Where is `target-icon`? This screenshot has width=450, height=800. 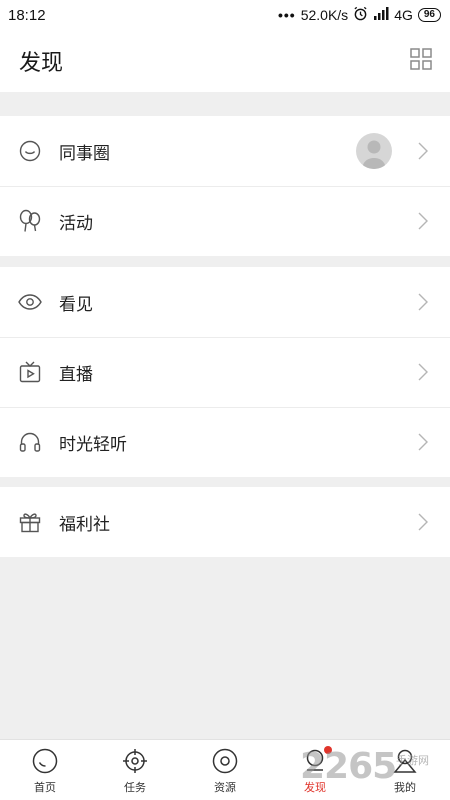
target-icon is located at coordinates (135, 761).